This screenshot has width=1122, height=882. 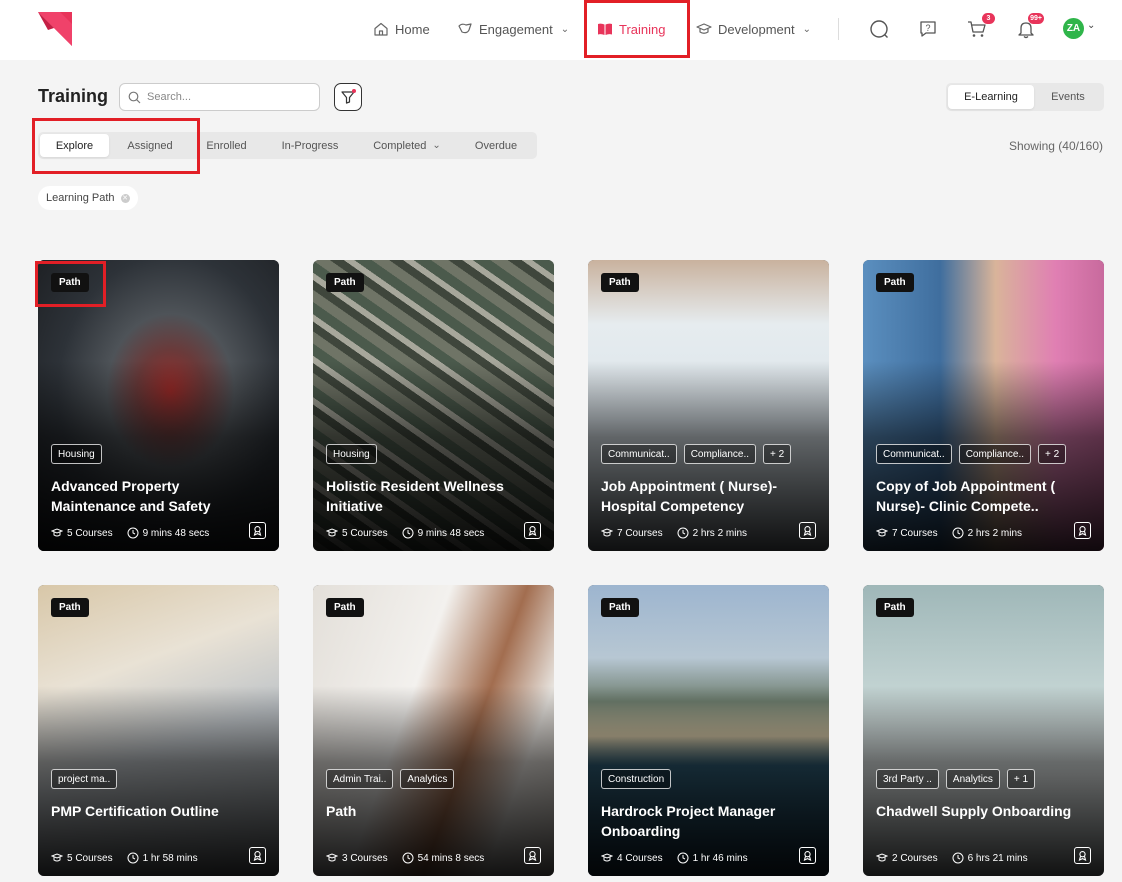 I want to click on nav-home: Home, so click(x=401, y=29).